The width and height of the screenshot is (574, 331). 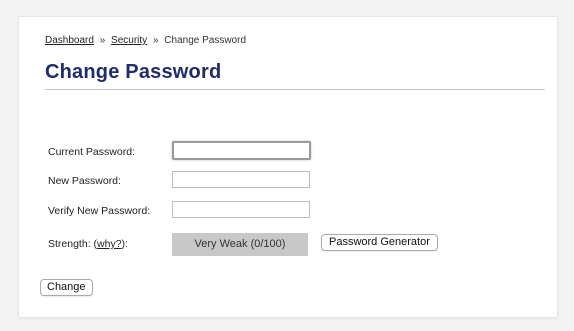 I want to click on breadcrumb: Dashboard » Security » Change Password, so click(x=145, y=40).